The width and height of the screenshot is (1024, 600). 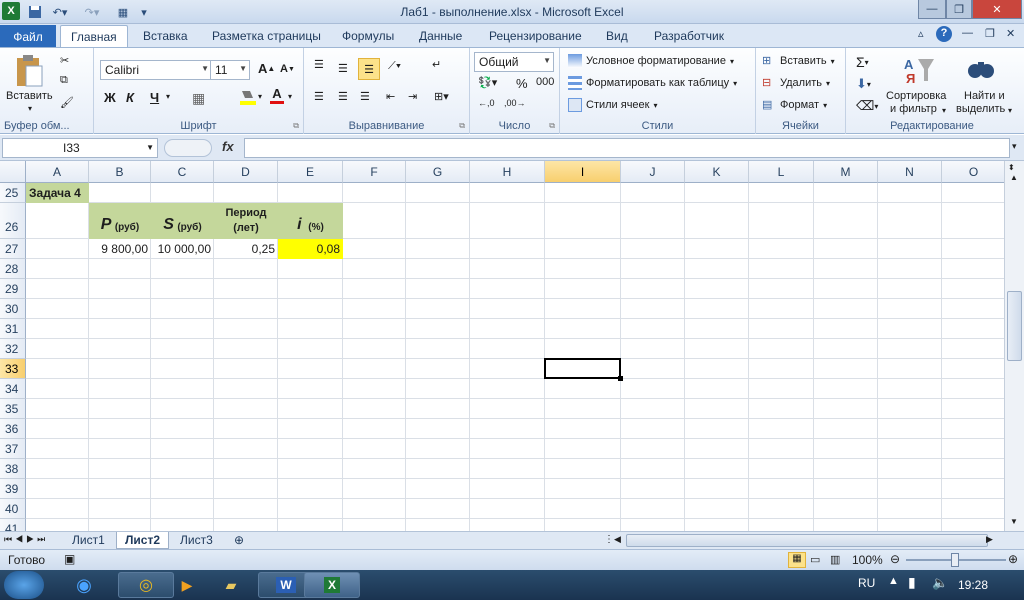 I want to click on row-header-28: 28, so click(x=13, y=269).